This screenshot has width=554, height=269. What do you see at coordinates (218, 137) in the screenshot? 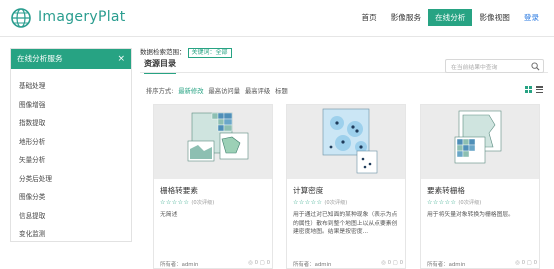
I see `raster-to-feature-thumbnail-icon` at bounding box center [218, 137].